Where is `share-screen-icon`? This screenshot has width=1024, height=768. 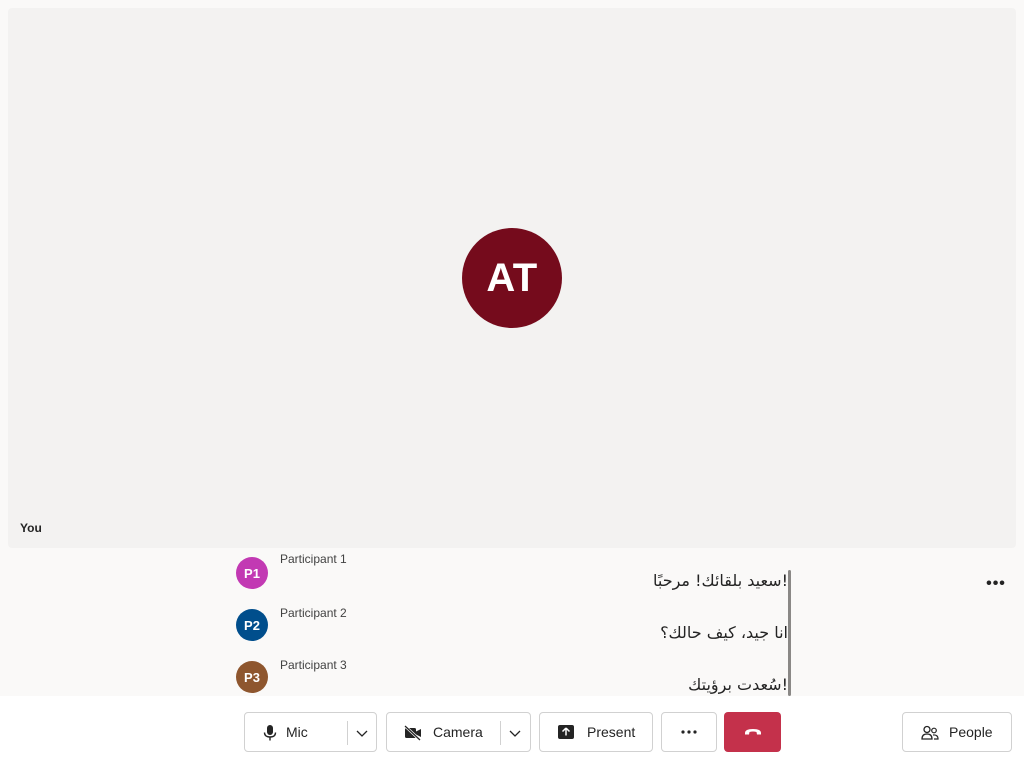
share-screen-icon is located at coordinates (566, 732).